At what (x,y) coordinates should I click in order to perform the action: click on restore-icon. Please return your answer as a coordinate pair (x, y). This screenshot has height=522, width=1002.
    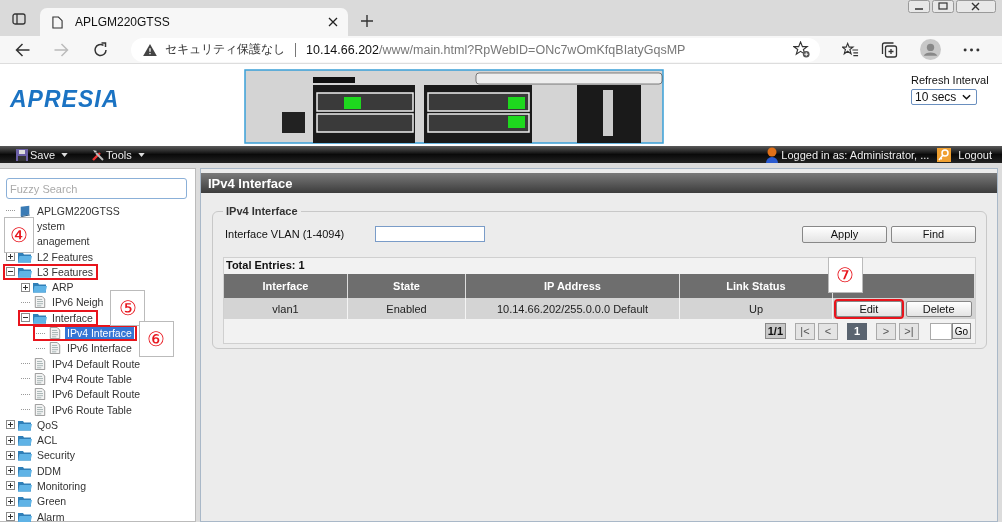
    Looking at the image, I should click on (943, 6).